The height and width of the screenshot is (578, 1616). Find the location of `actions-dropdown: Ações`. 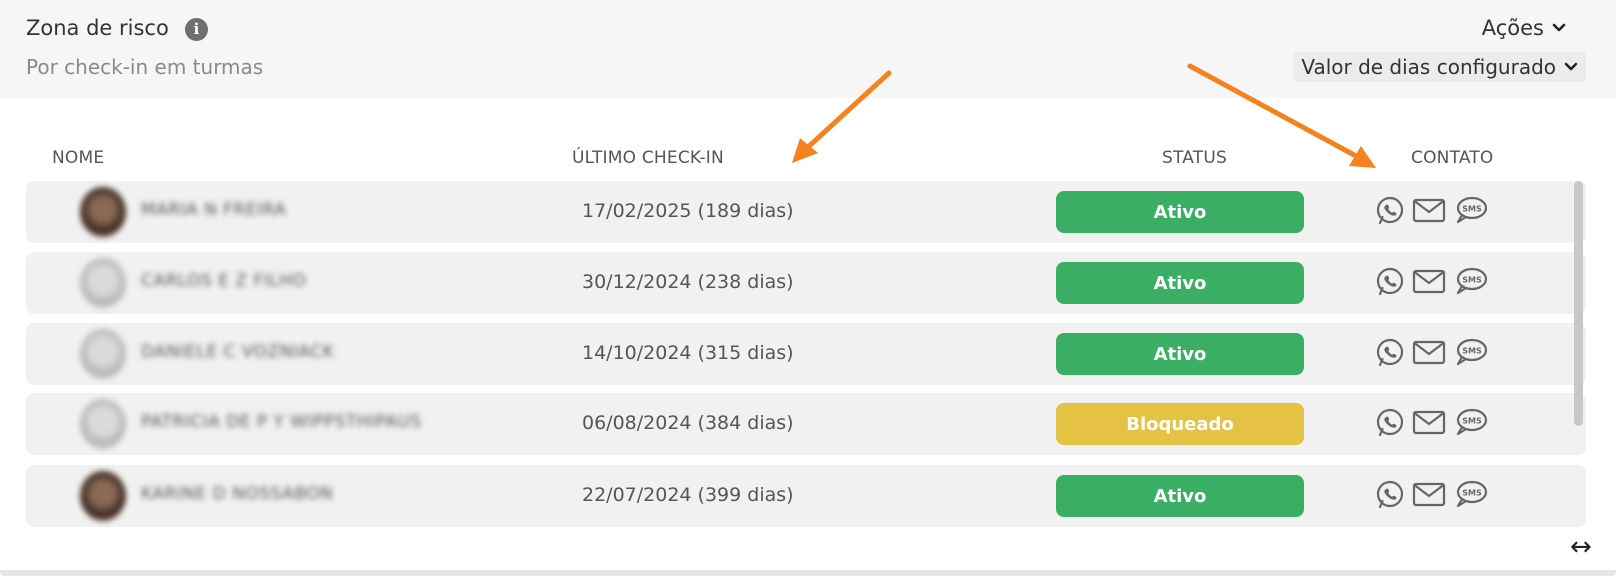

actions-dropdown: Ações is located at coordinates (1524, 28).